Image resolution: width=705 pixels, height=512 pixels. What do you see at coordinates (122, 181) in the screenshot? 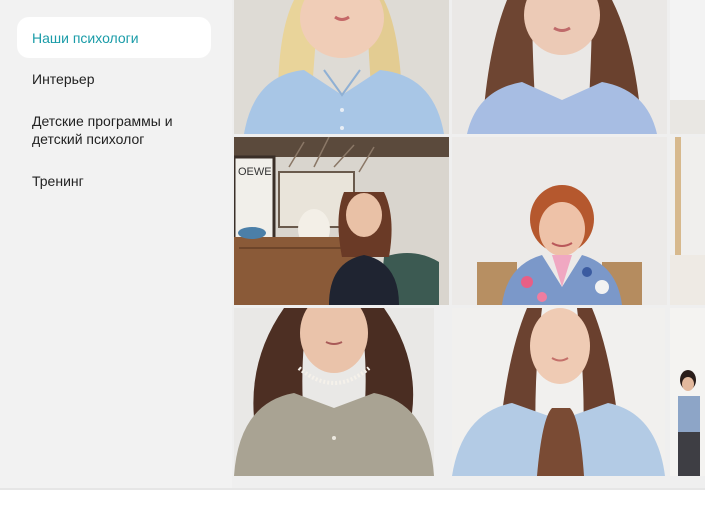
I see `sidebar-item-training: Тренинг` at bounding box center [122, 181].